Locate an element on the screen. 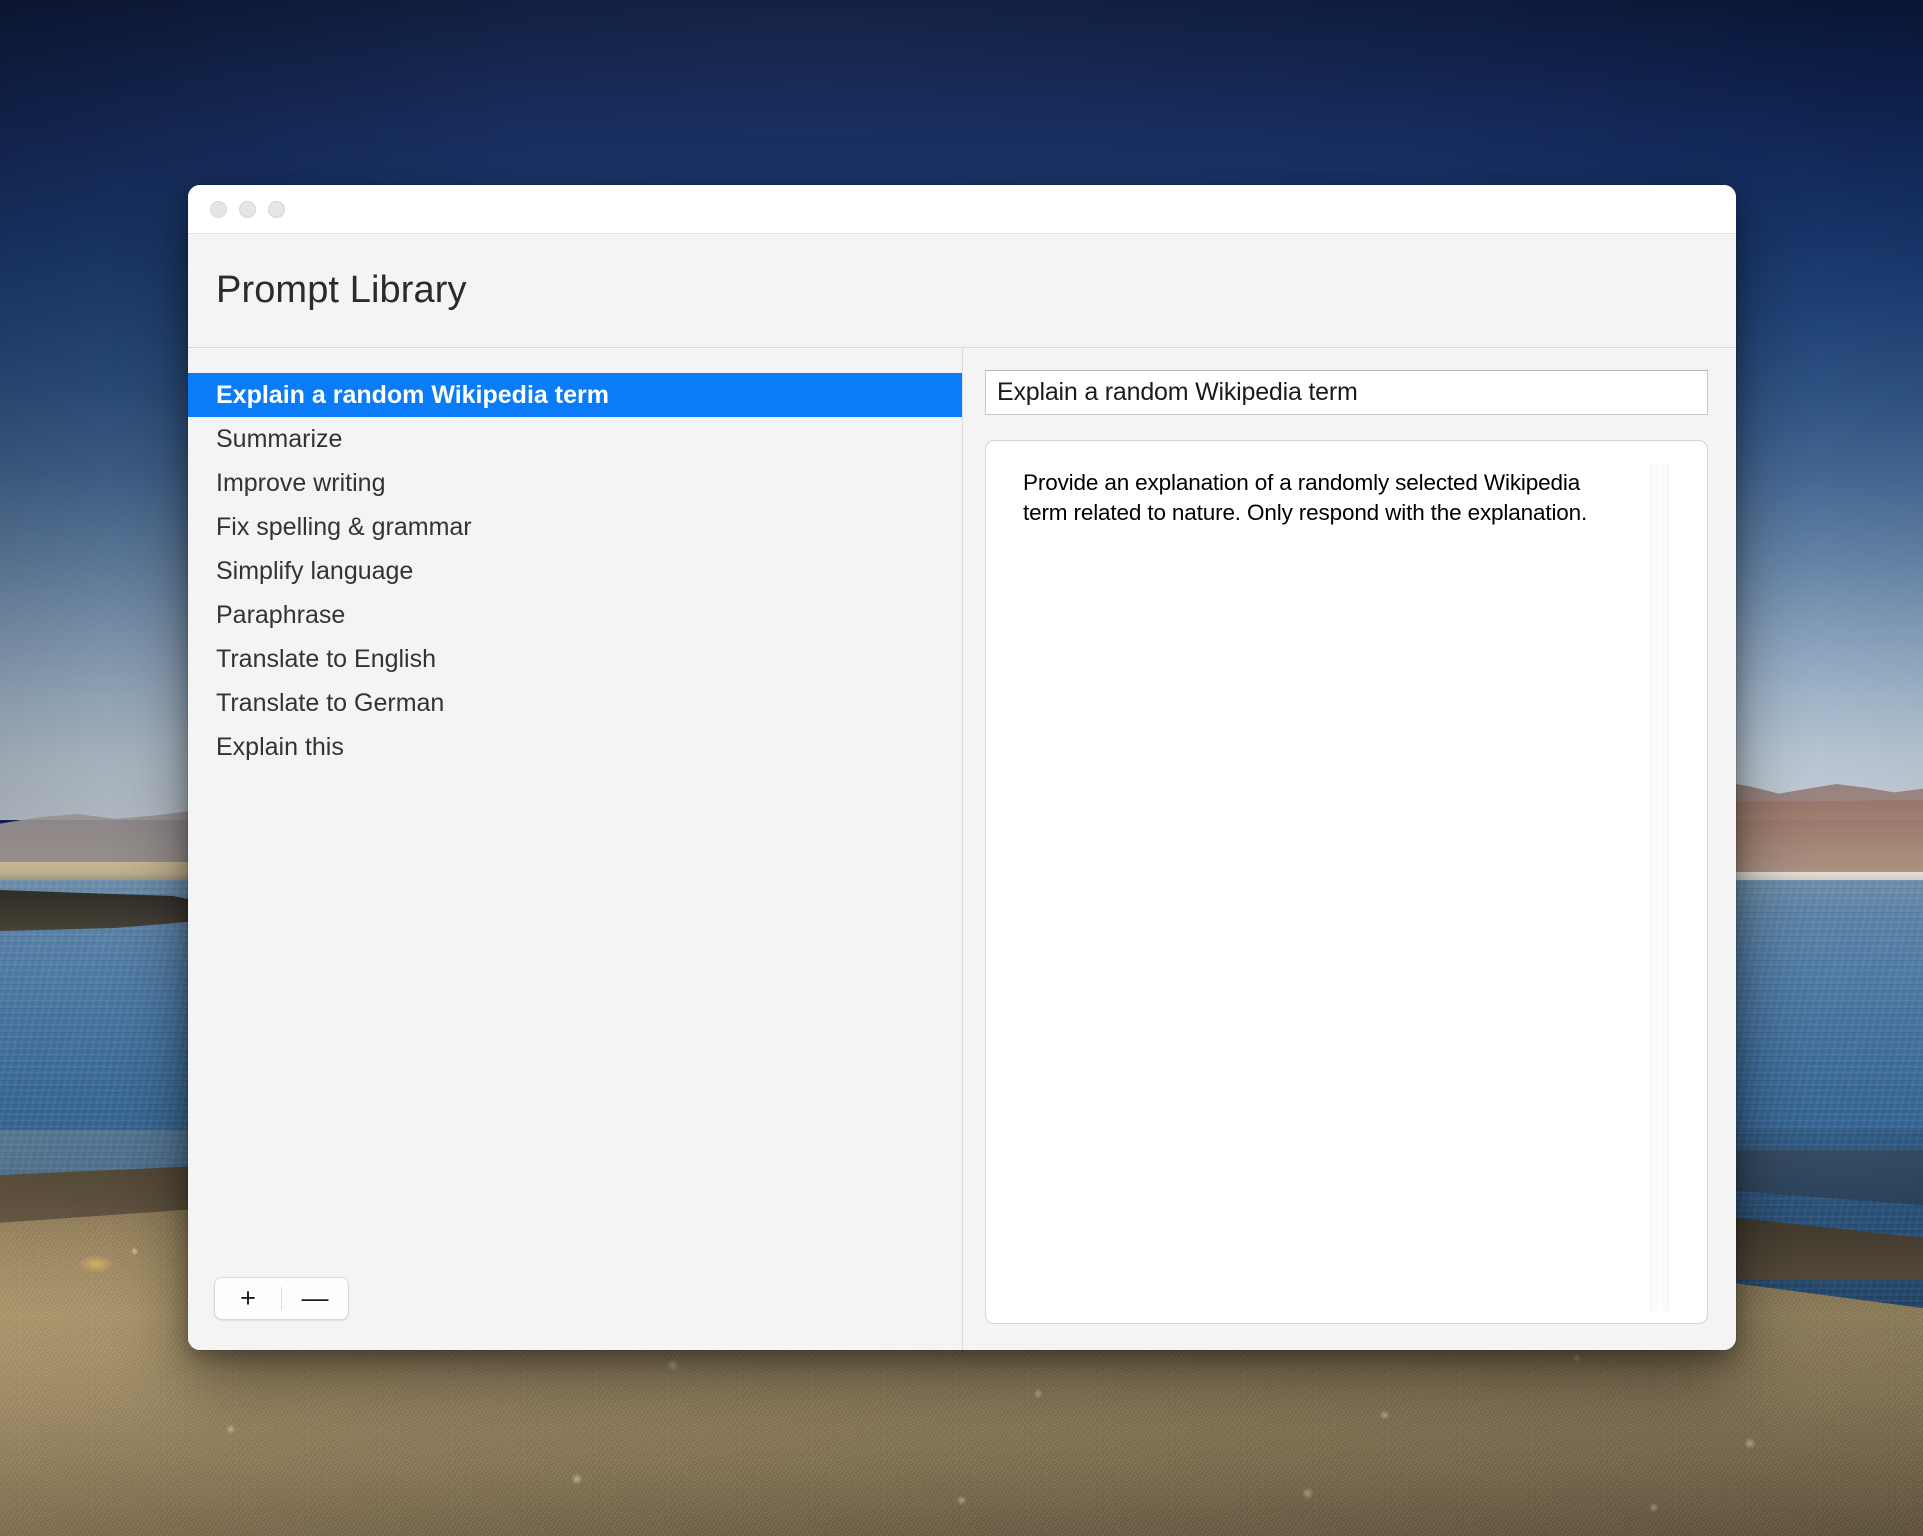 This screenshot has width=1923, height=1536. prompt-item-label: Simplify language is located at coordinates (315, 570).